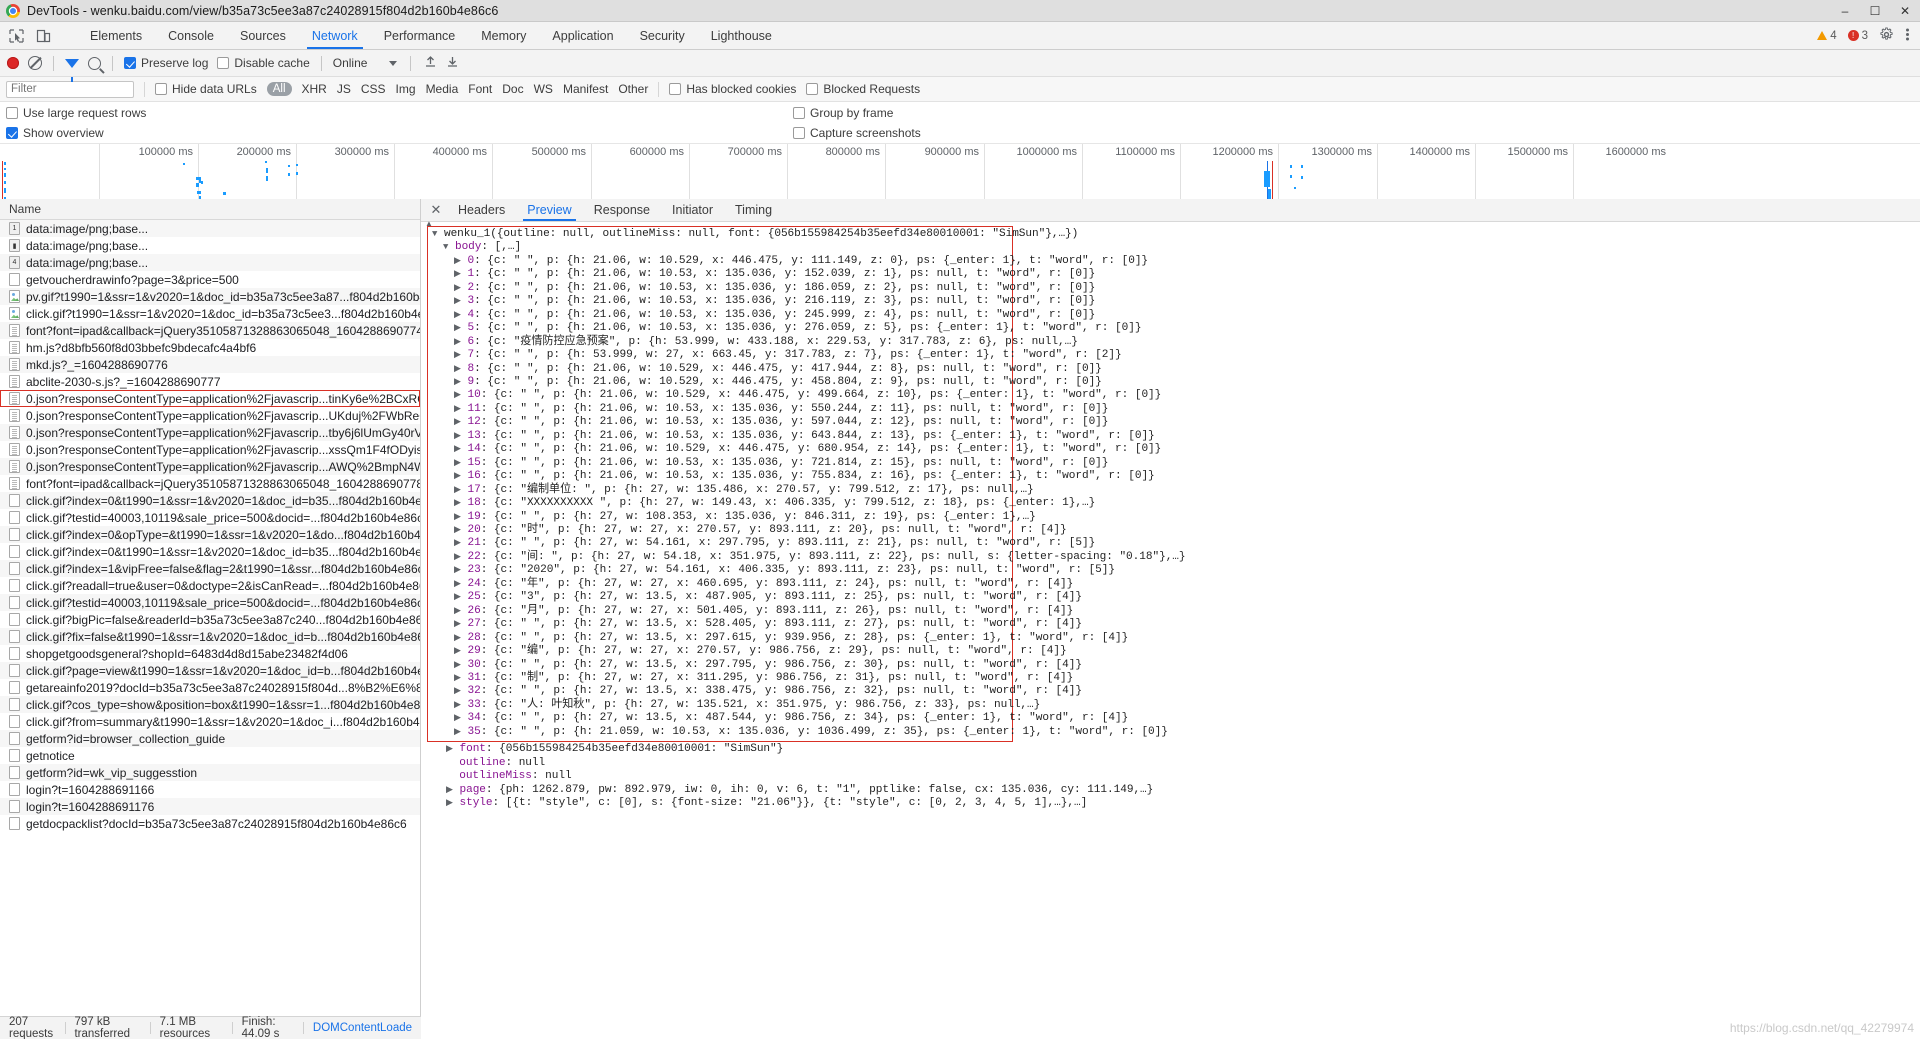  Describe the element at coordinates (70, 89) in the screenshot. I see `filter-input` at that location.